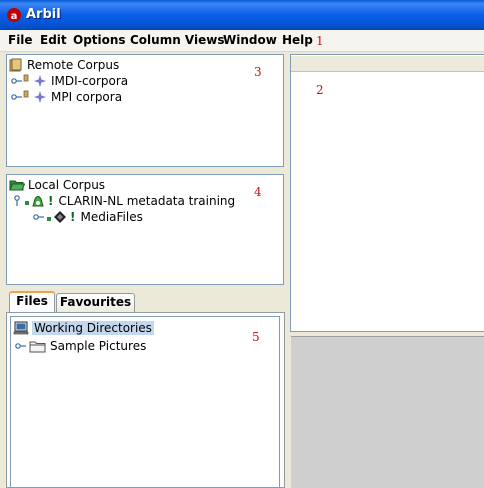  What do you see at coordinates (95, 302) in the screenshot?
I see `tab-favourites: Favourites` at bounding box center [95, 302].